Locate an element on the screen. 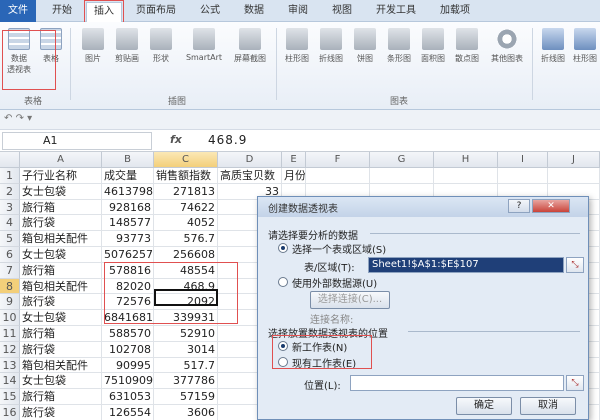 The height and width of the screenshot is (420, 600). select-all-corner is located at coordinates (10, 160).